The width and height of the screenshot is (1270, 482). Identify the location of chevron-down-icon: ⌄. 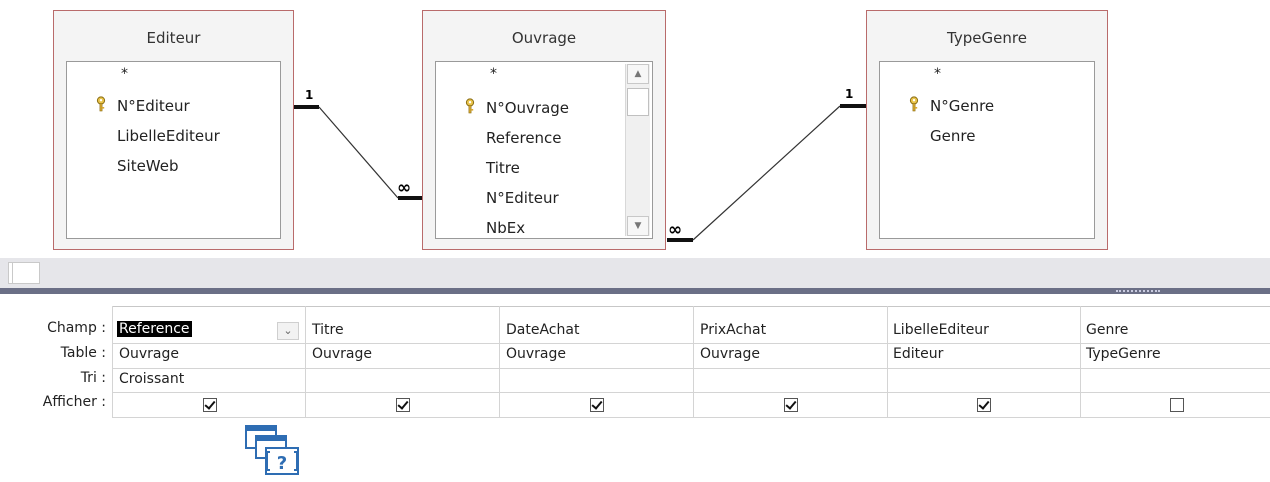
(288, 331).